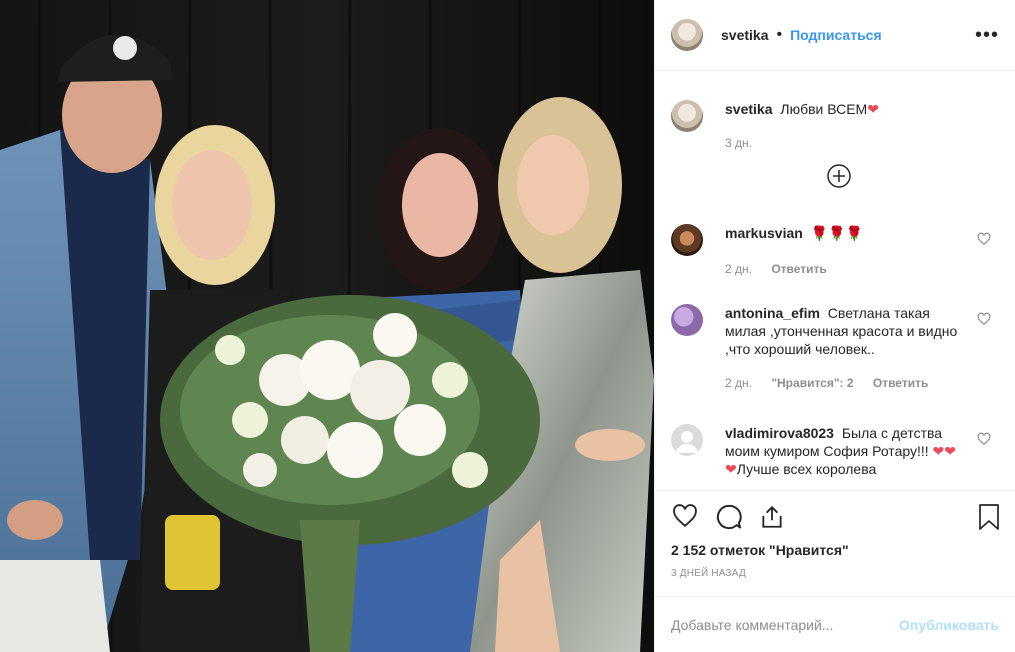 The height and width of the screenshot is (652, 1015). I want to click on likes-count: 2 152 отметок "Нравится", so click(760, 550).